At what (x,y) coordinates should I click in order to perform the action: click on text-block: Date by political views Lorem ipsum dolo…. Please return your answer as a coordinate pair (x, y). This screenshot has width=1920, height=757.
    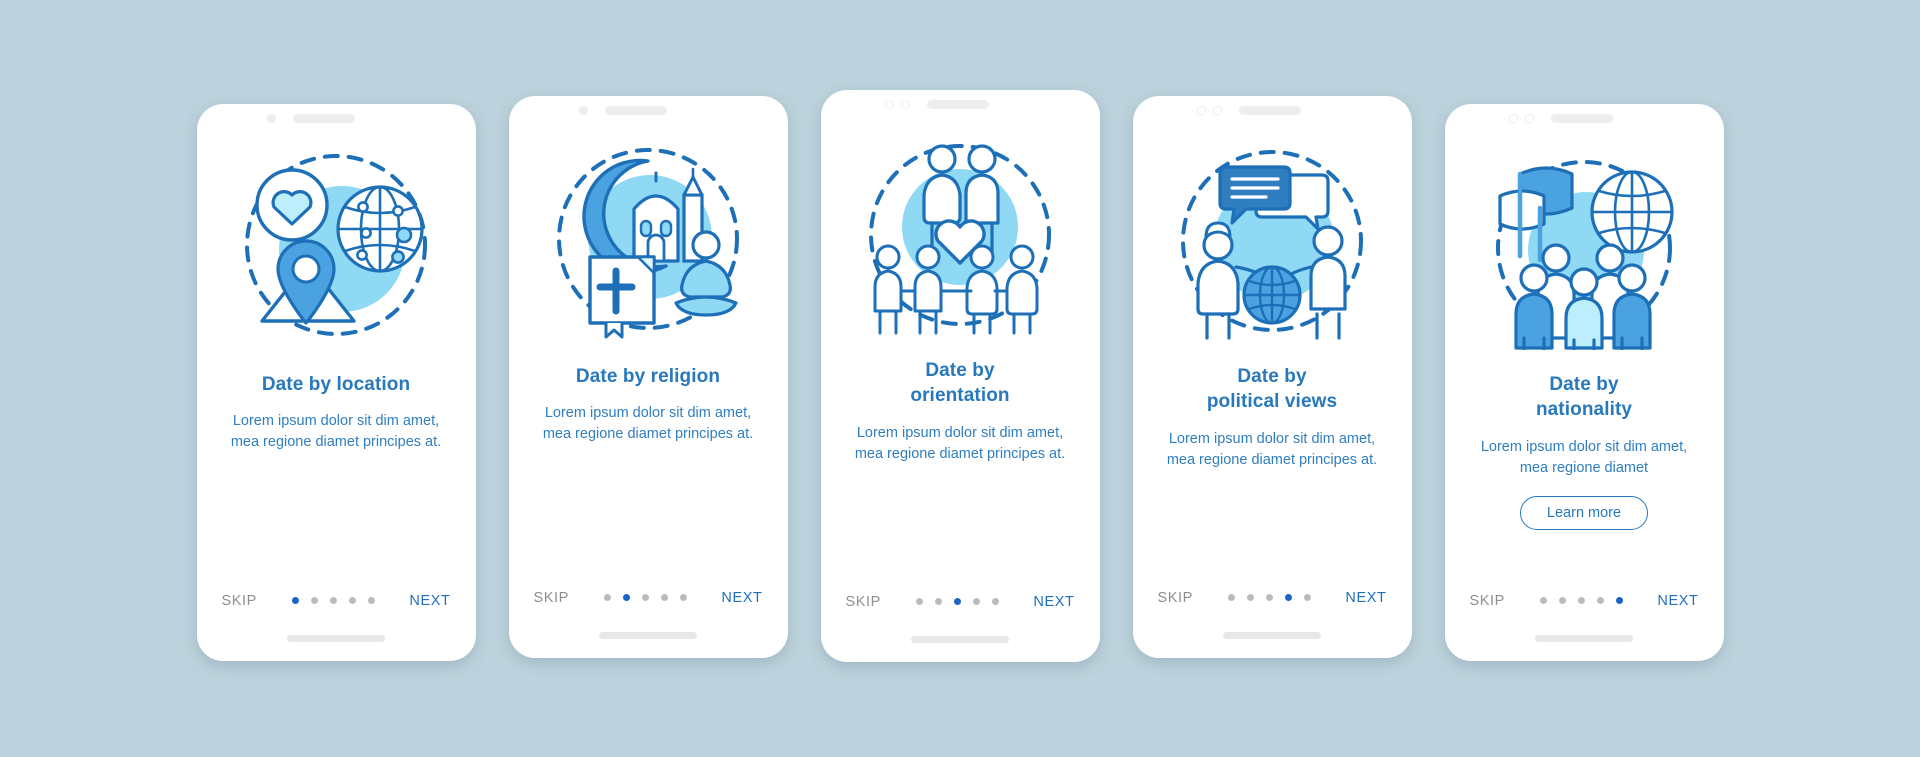
    Looking at the image, I should click on (1272, 474).